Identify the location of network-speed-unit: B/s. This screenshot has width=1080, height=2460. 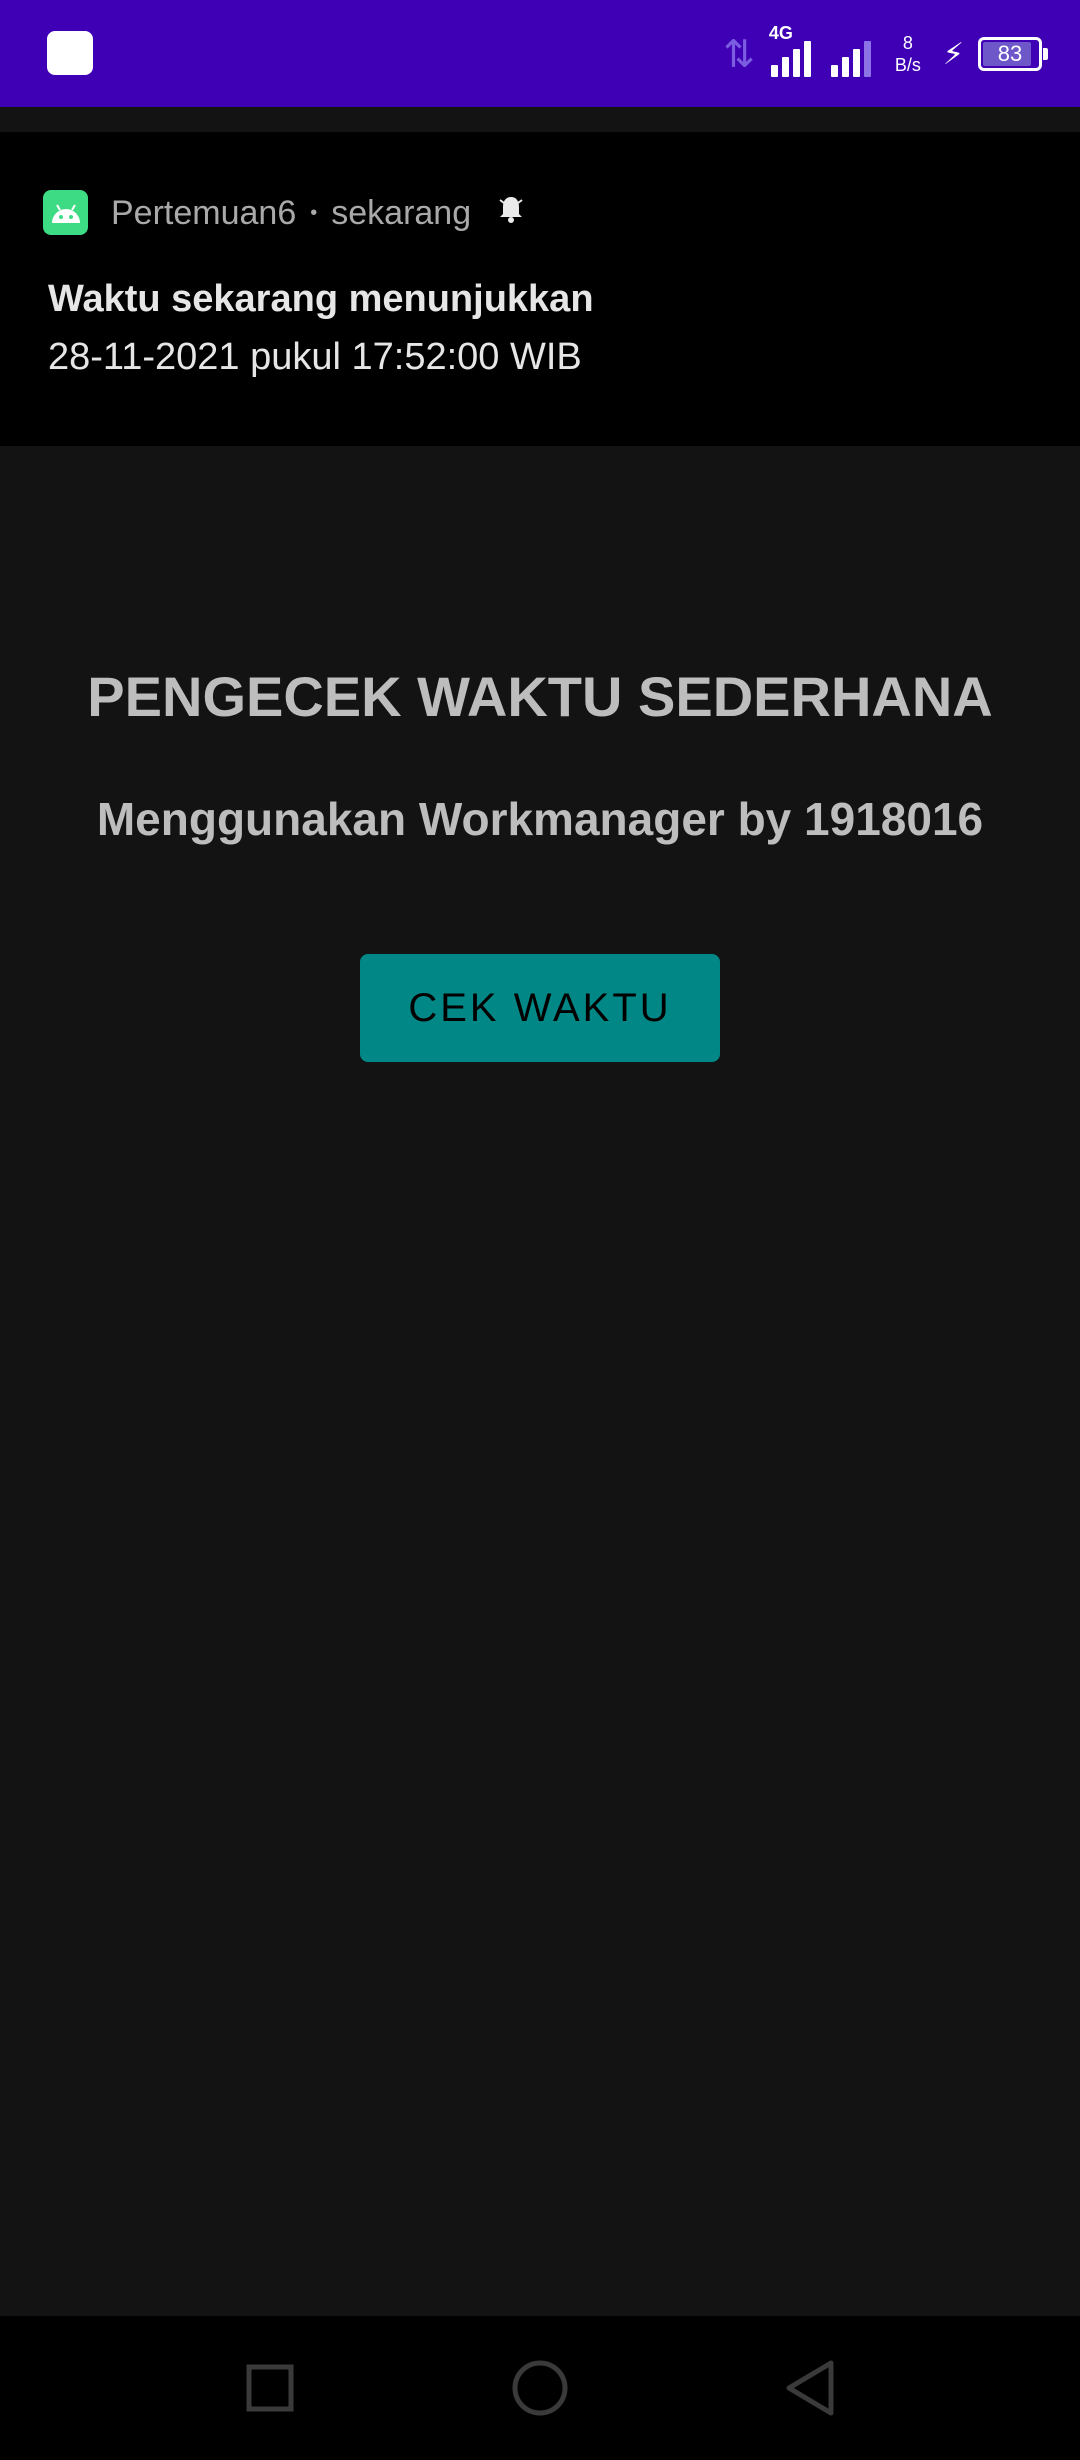
(907, 65).